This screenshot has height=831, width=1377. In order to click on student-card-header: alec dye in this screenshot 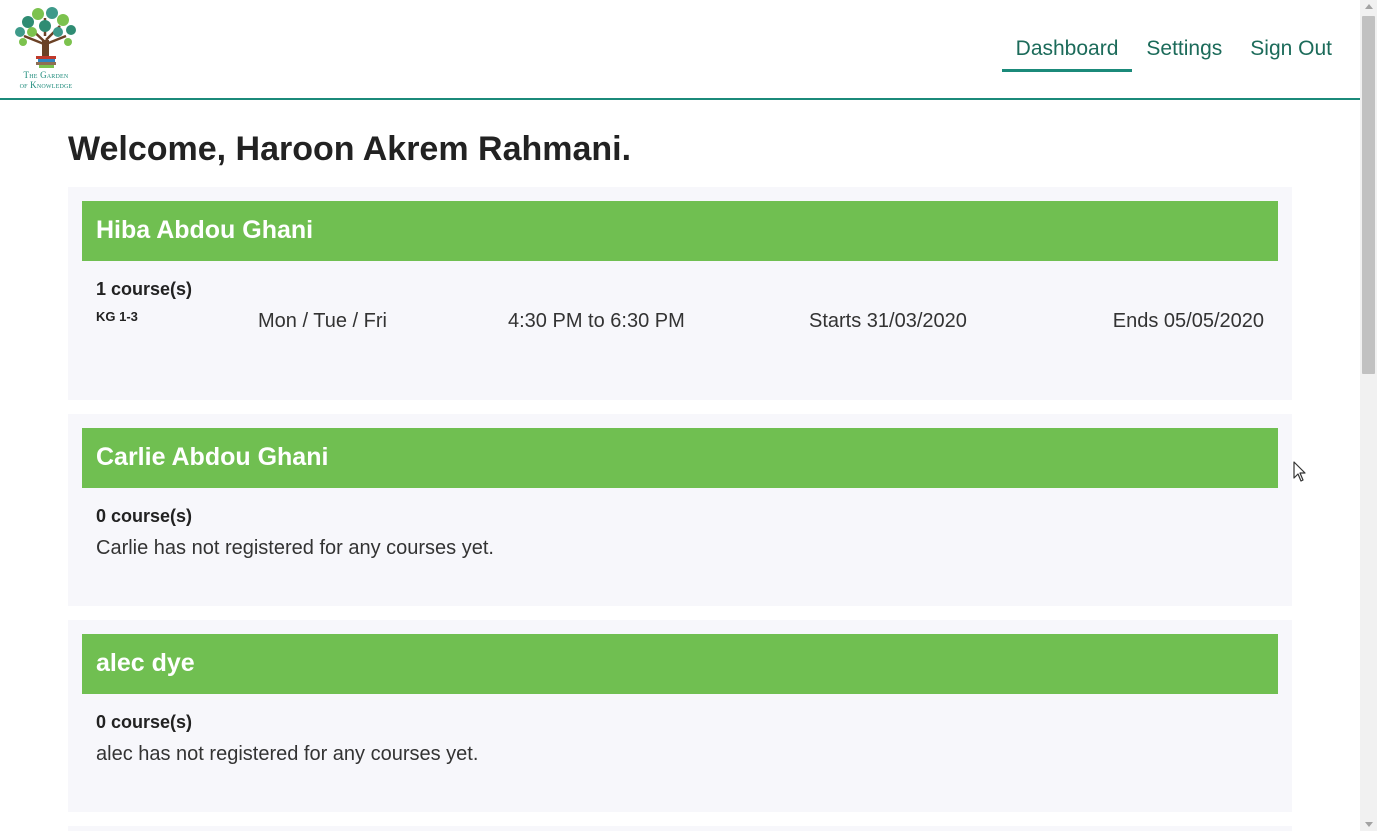, I will do `click(680, 664)`.